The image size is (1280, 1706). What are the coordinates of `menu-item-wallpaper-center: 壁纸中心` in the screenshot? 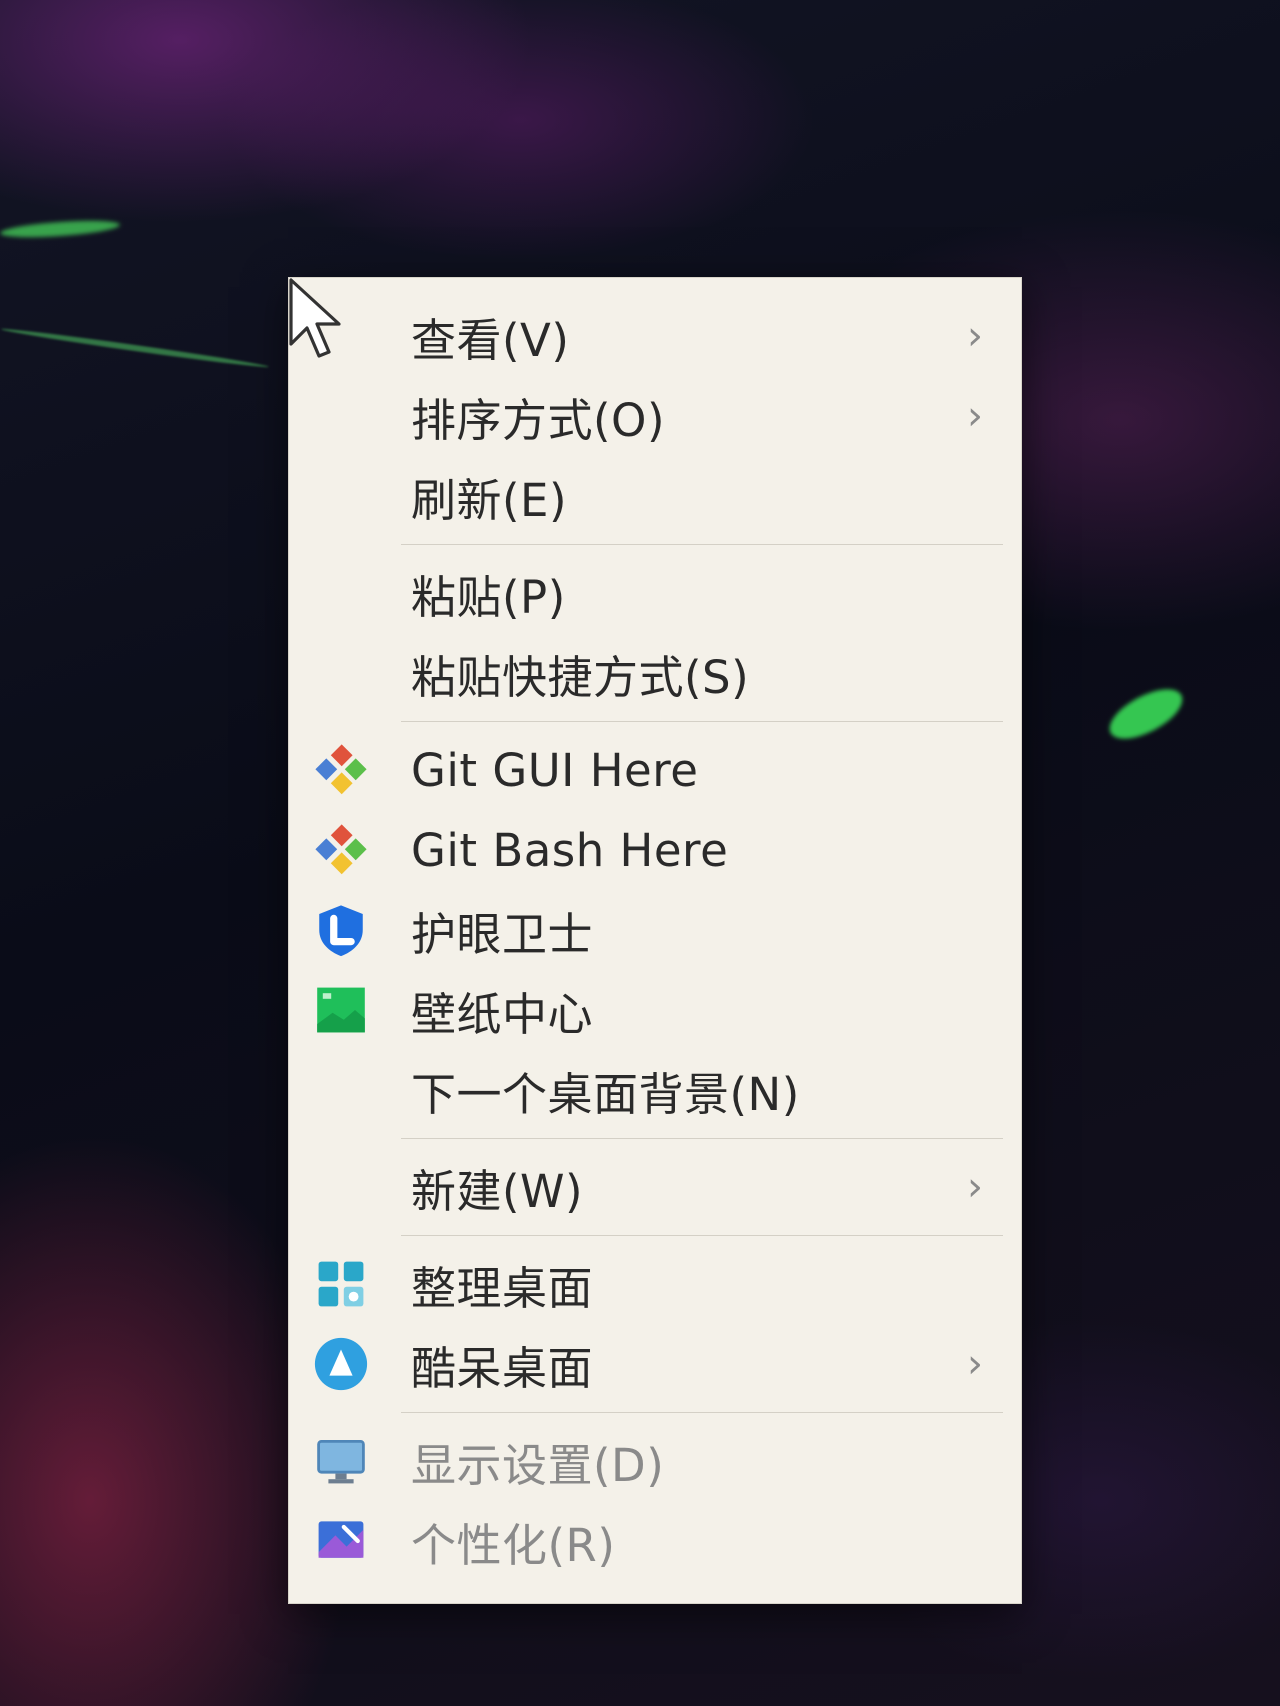 It's located at (655, 1010).